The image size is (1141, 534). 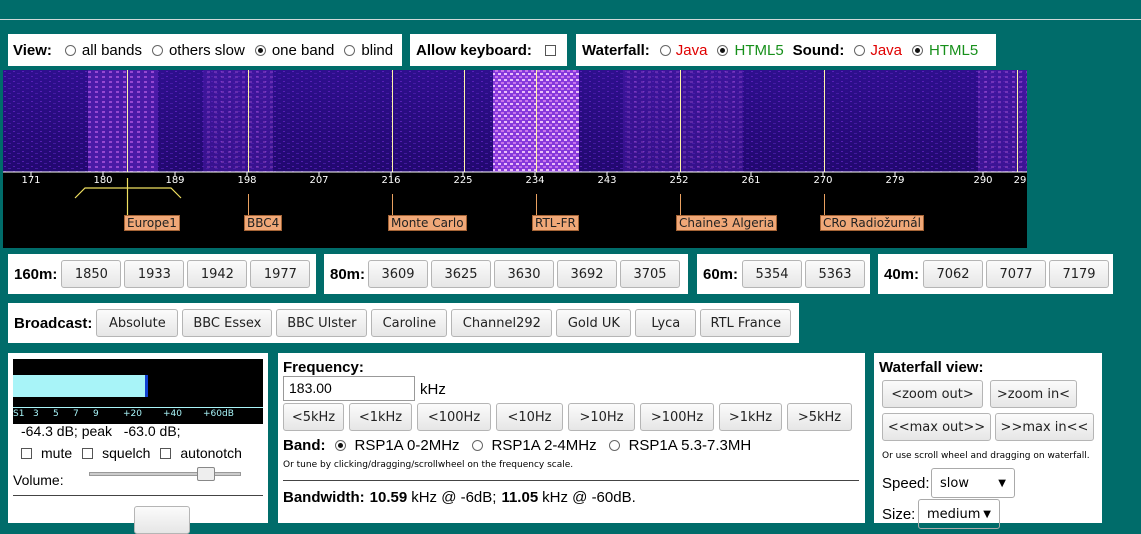 What do you see at coordinates (263, 223) in the screenshot?
I see `station-label-bbc4: BBC4` at bounding box center [263, 223].